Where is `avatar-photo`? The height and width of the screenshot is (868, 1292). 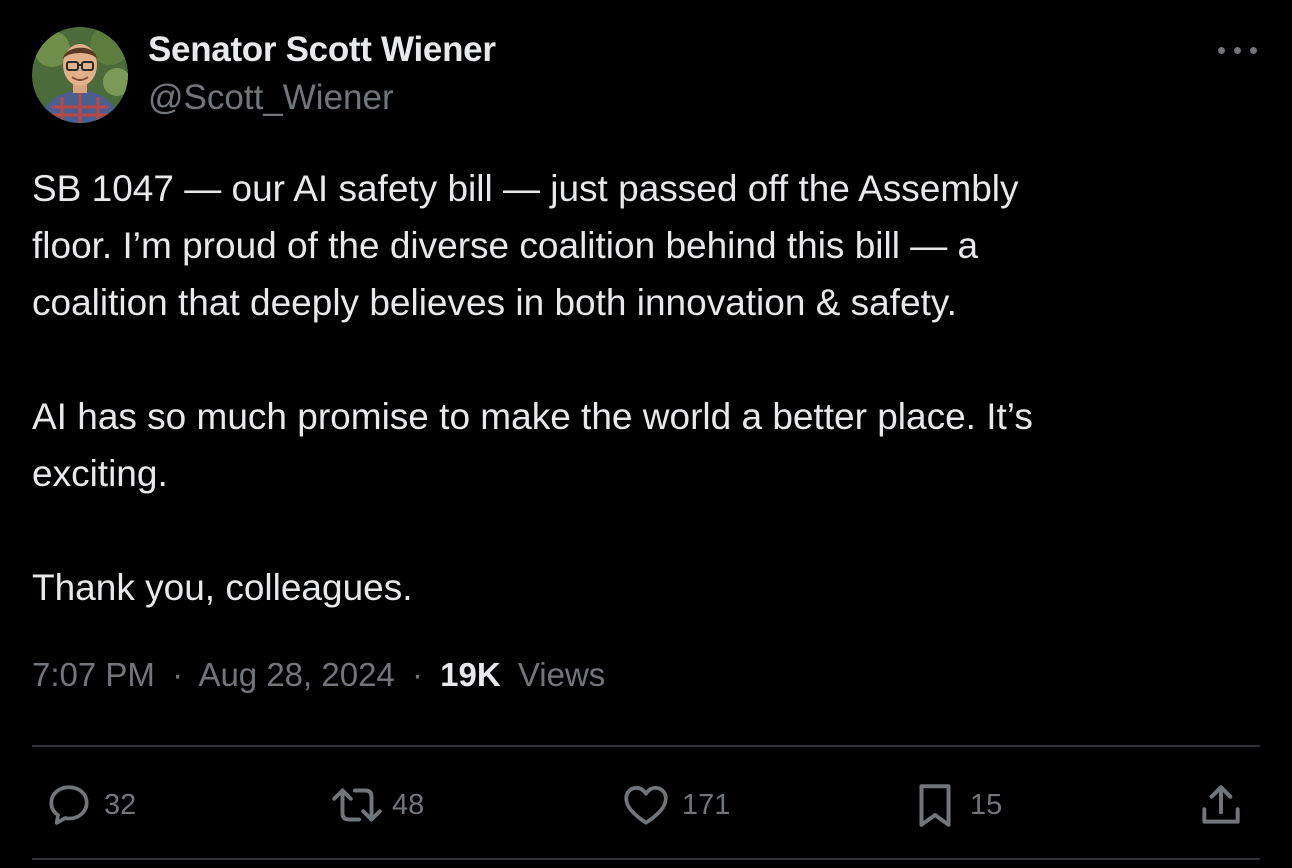
avatar-photo is located at coordinates (80, 75).